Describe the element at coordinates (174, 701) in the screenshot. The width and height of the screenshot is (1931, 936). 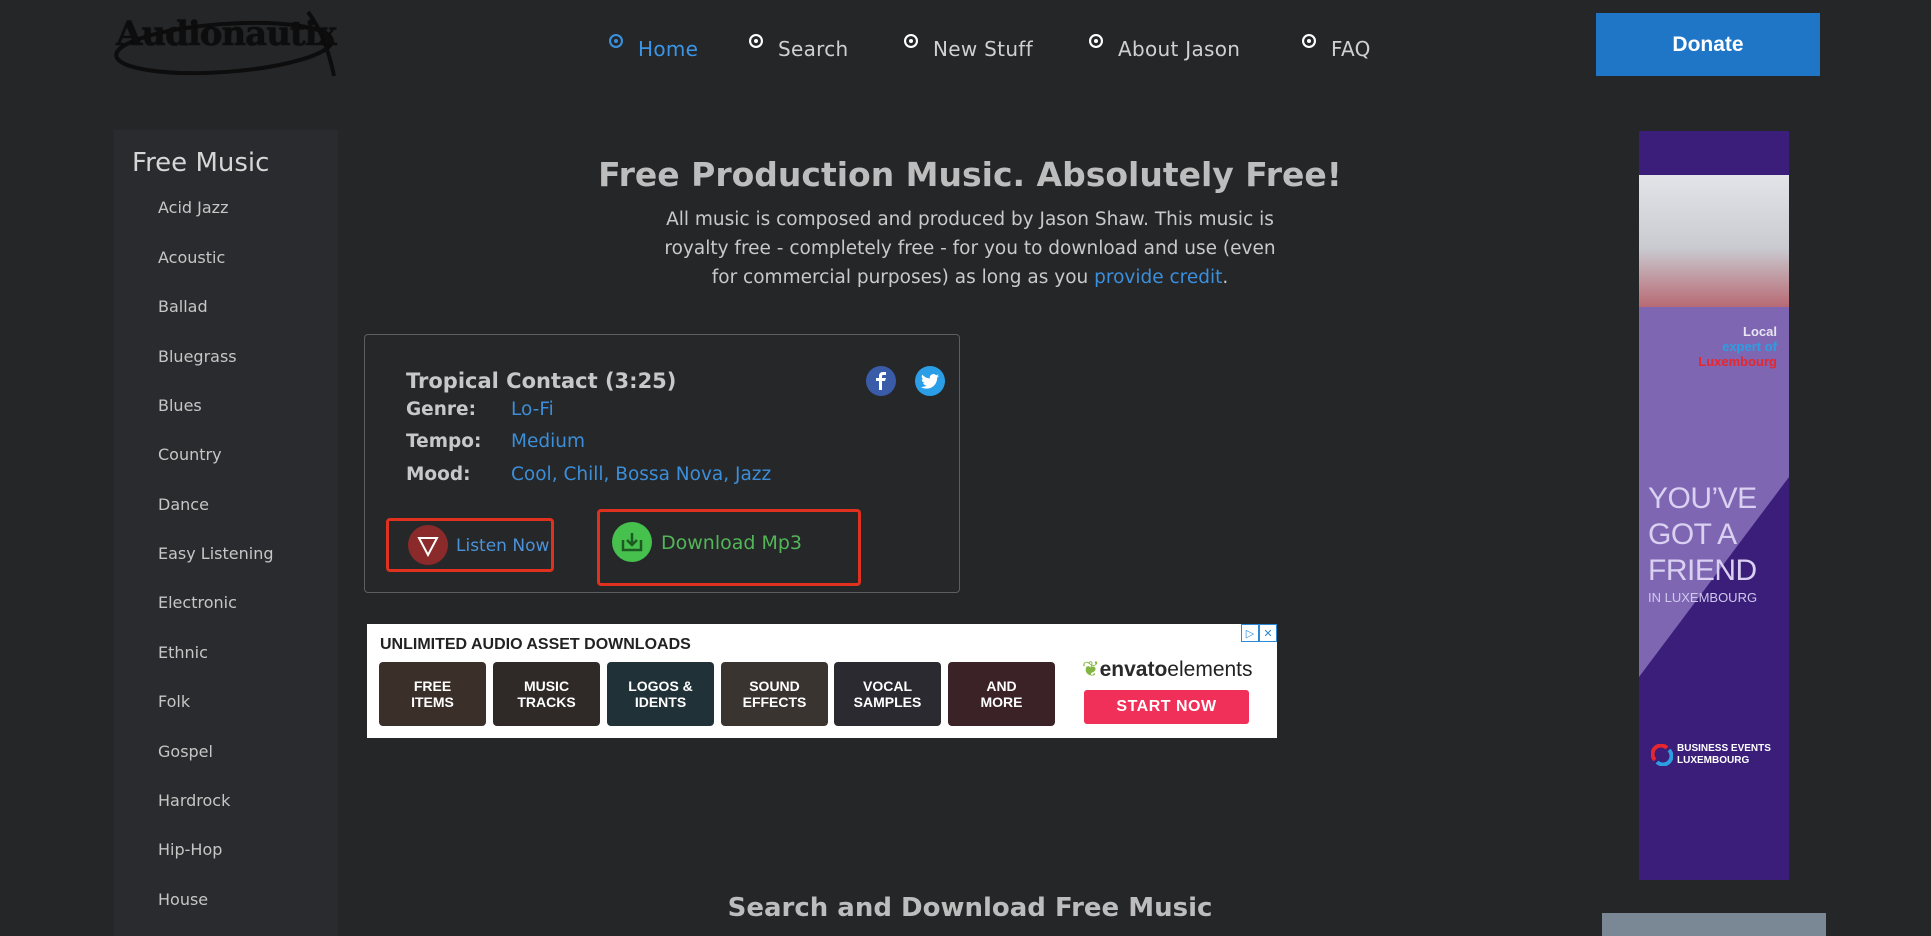
I see `sidebar-item-folk: Folk` at that location.